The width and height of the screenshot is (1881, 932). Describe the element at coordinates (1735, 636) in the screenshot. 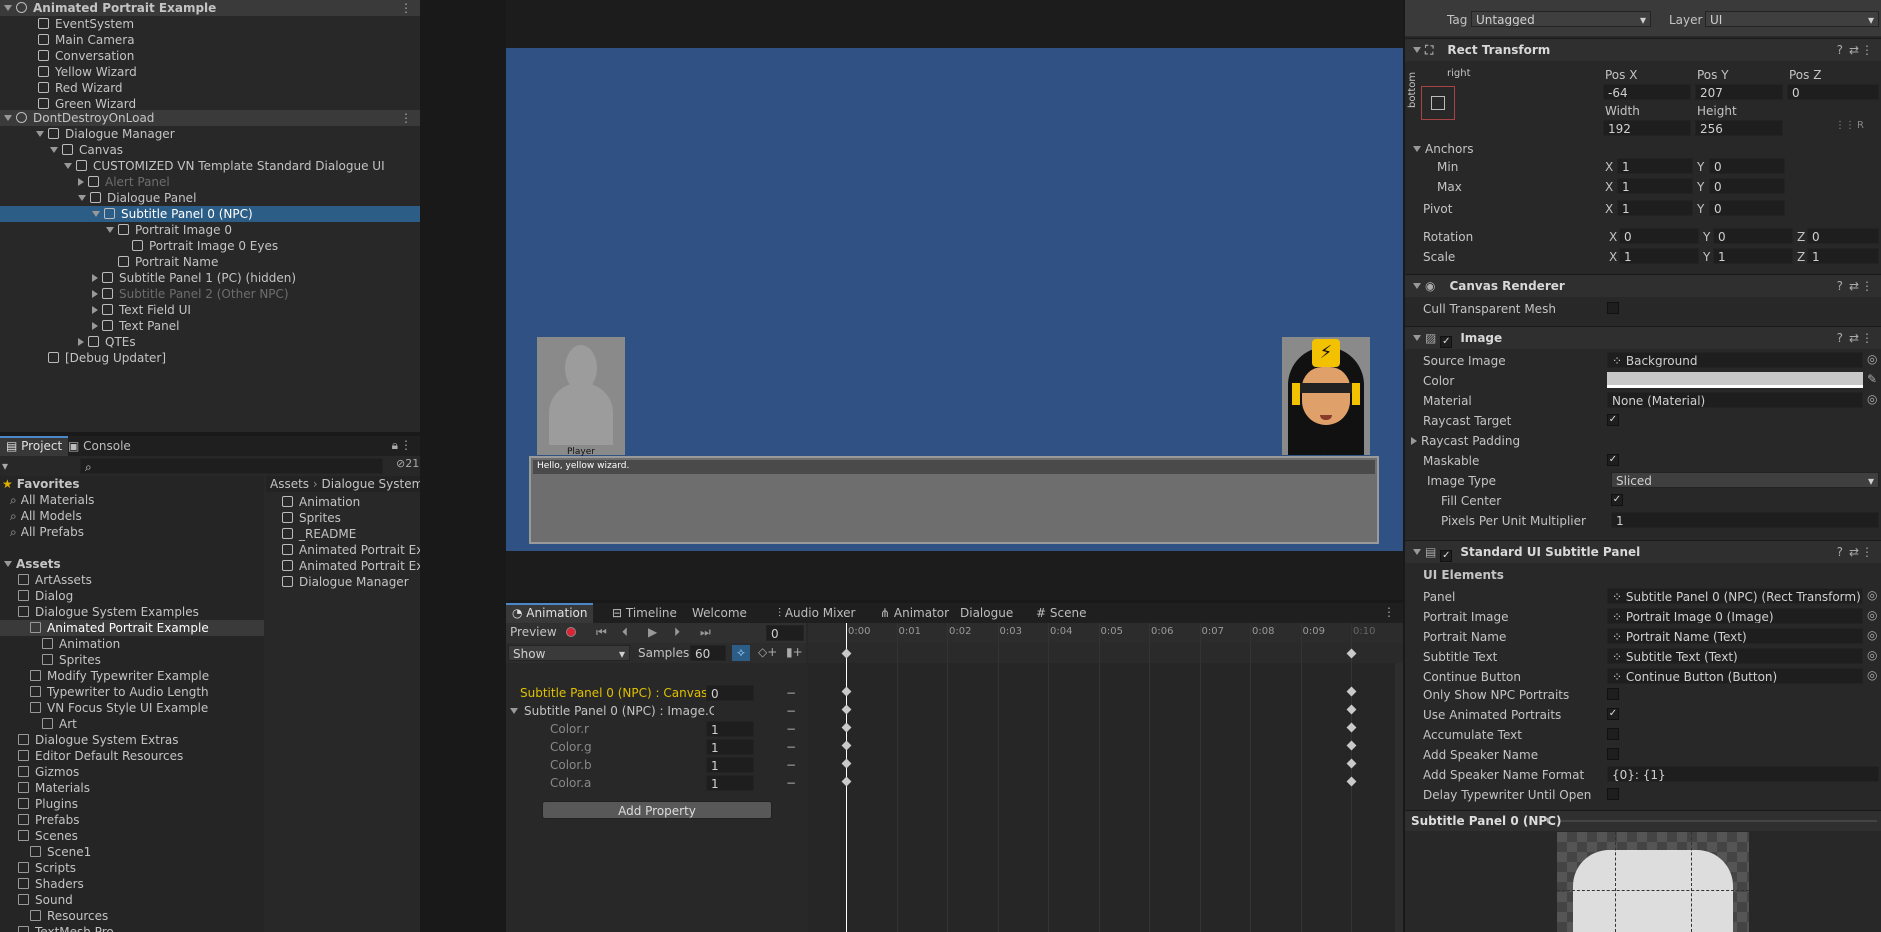

I see `ref-field-value: ⁘ Portrait Name (Text)` at that location.